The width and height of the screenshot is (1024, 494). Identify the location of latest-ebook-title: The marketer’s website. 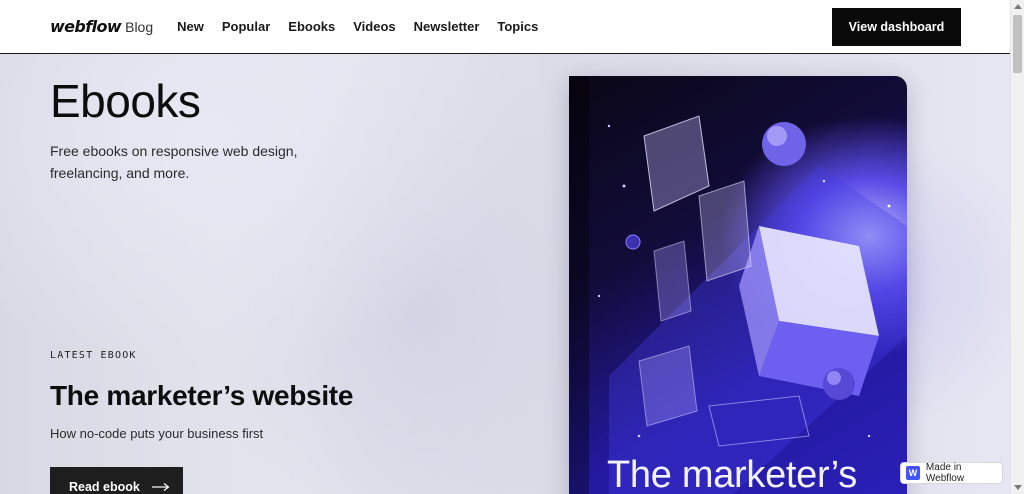
(201, 396).